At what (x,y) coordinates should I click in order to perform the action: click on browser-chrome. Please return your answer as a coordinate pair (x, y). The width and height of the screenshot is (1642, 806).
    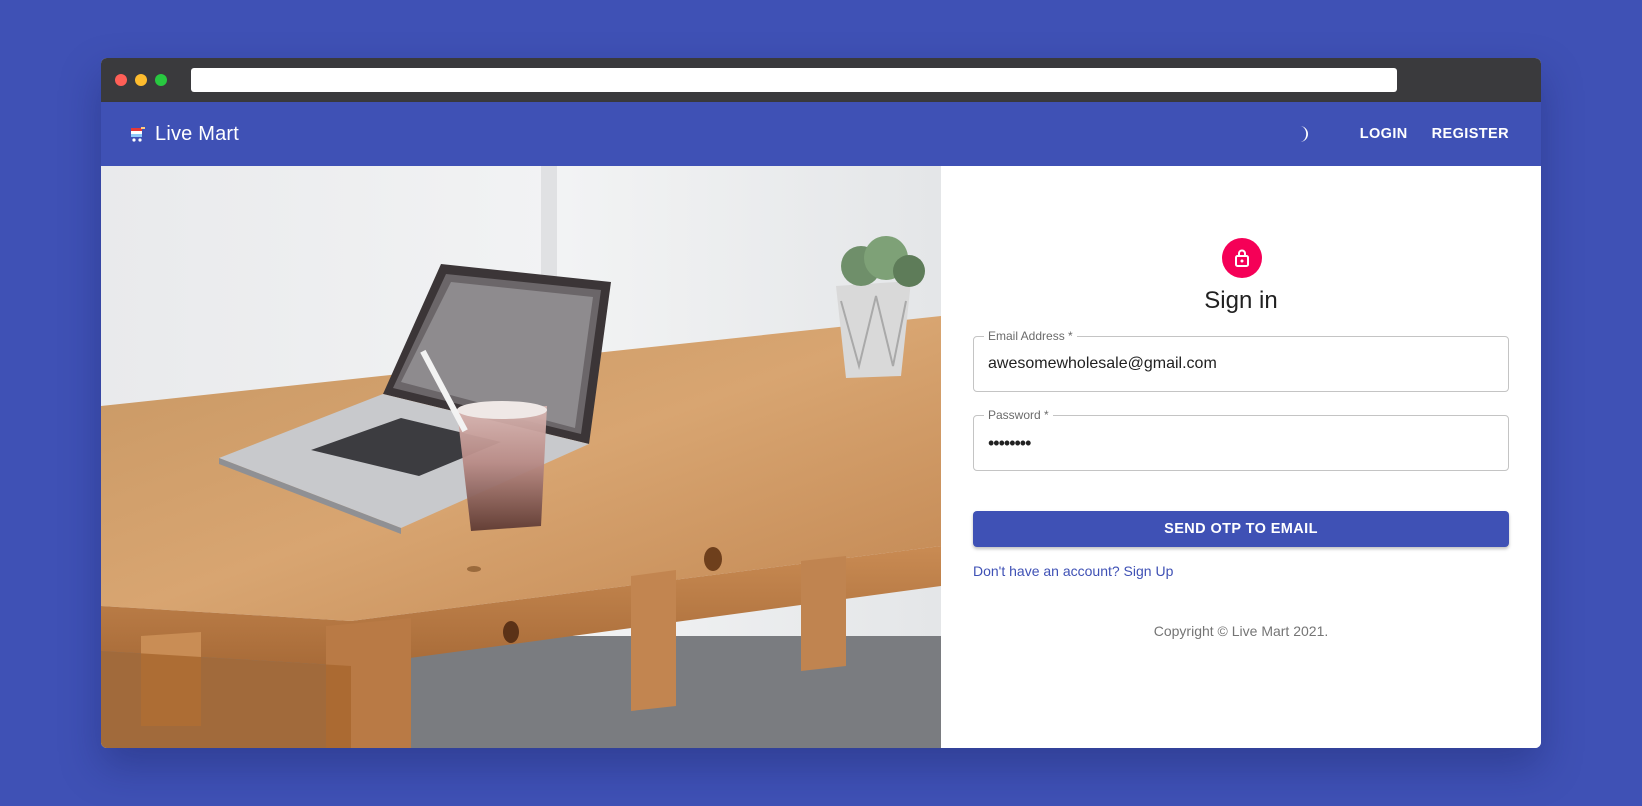
    Looking at the image, I should click on (821, 80).